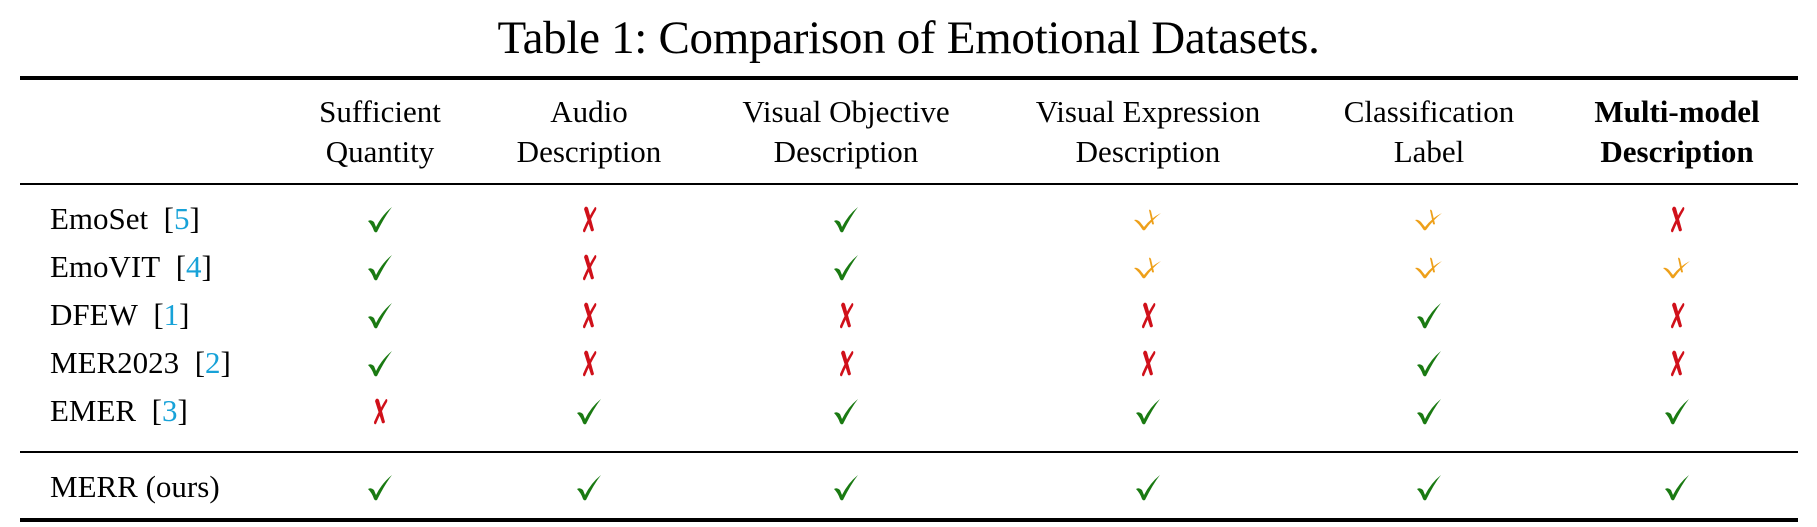  Describe the element at coordinates (172, 314) in the screenshot. I see `citation-link: 1` at that location.